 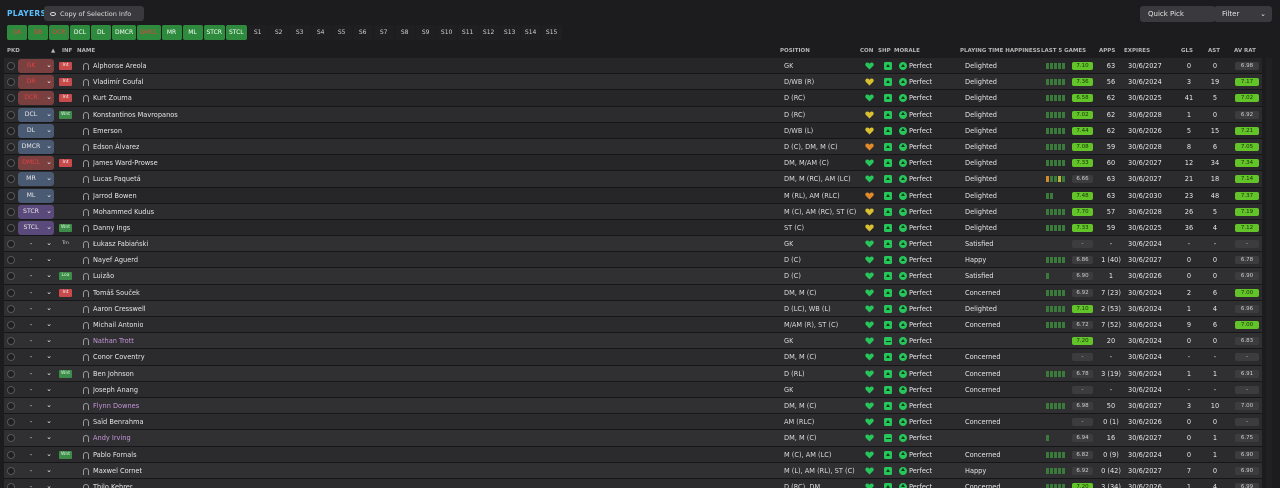 I want to click on position-tab-mr: MR, so click(x=171, y=32).